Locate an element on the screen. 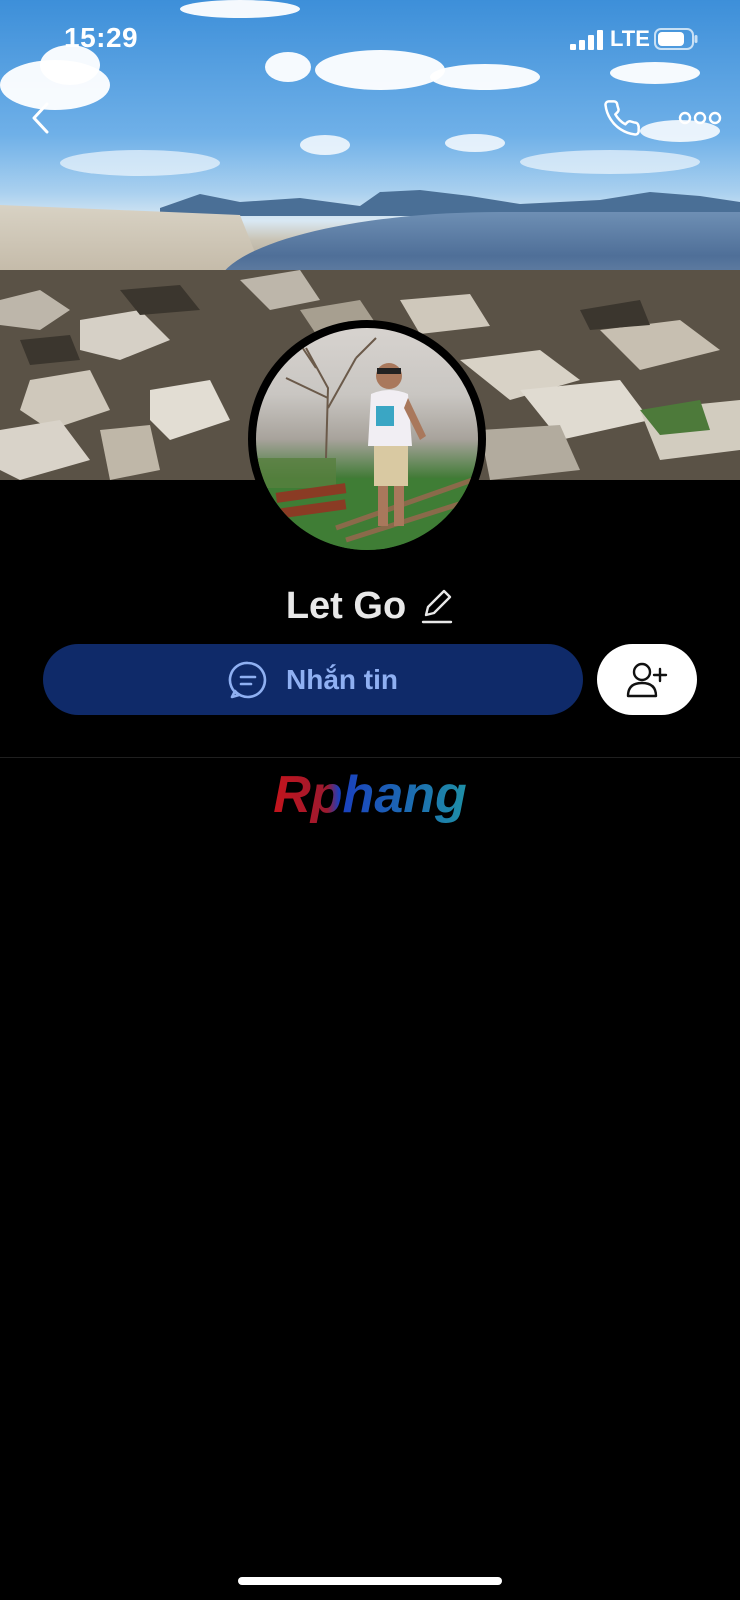  signal-icon is located at coordinates (586, 40).